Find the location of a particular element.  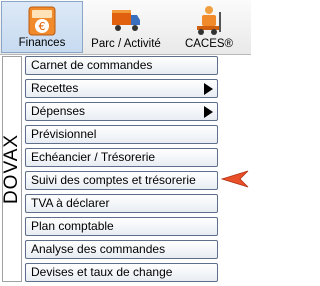

menu-item-devises-et-taux-de-change: Devises et taux de change is located at coordinates (121, 272).